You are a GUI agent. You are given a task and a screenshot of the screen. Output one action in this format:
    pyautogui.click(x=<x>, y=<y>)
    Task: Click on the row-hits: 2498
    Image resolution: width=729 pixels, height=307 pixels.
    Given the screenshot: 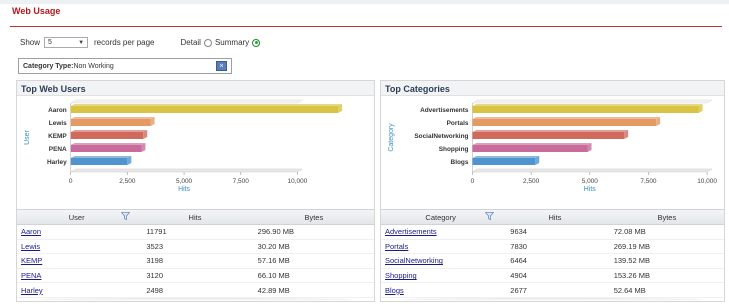 What is the action you would take?
    pyautogui.click(x=154, y=290)
    